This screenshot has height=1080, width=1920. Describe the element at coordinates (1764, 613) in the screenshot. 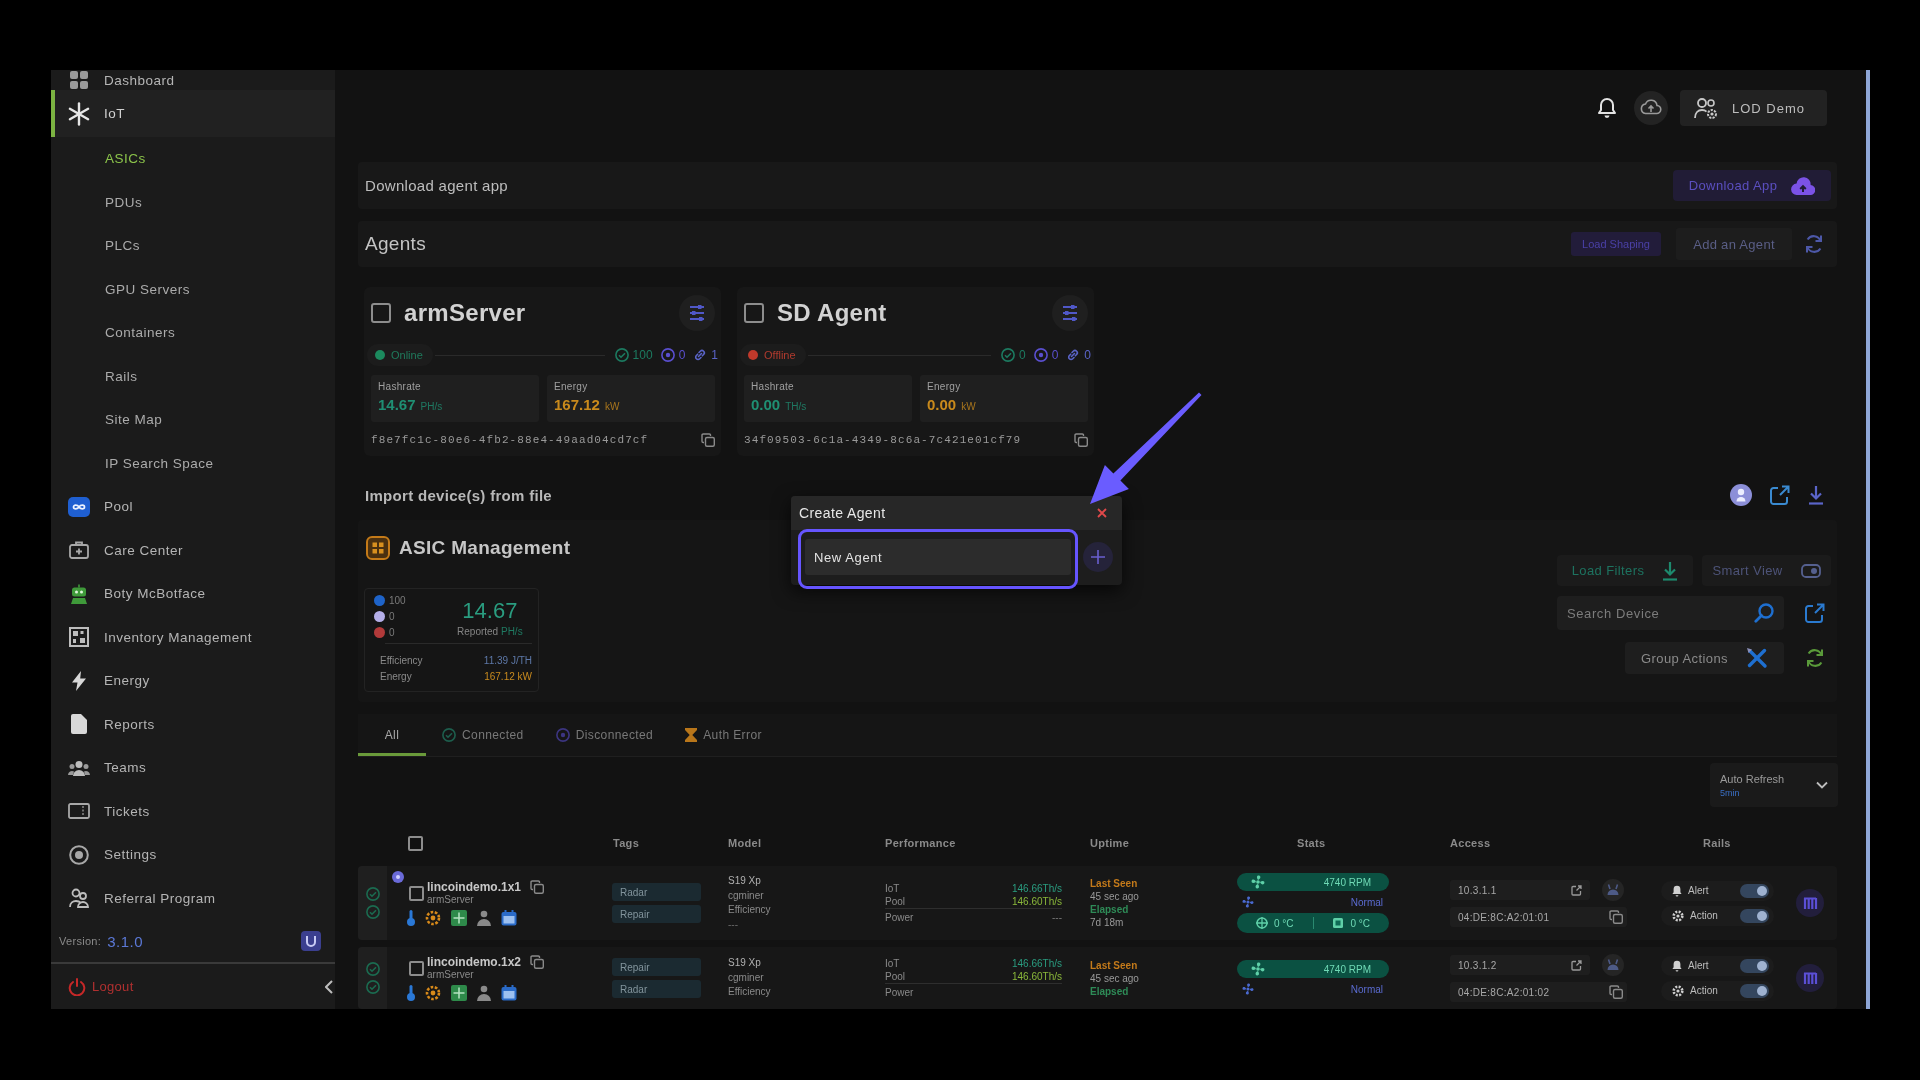

I see `search-icon` at that location.